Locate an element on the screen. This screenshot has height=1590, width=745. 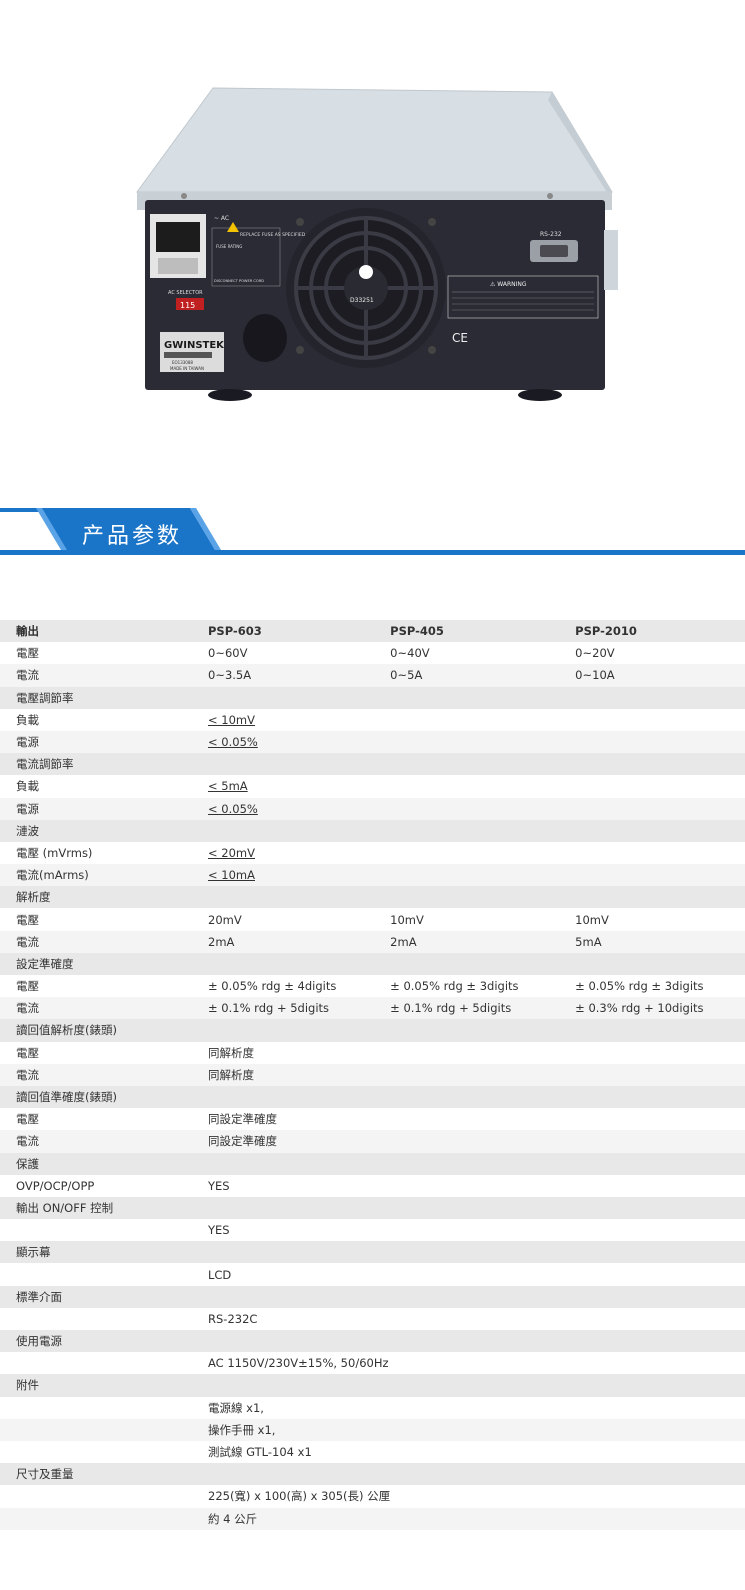
table-cell: 使用電源 is located at coordinates (104, 1341).